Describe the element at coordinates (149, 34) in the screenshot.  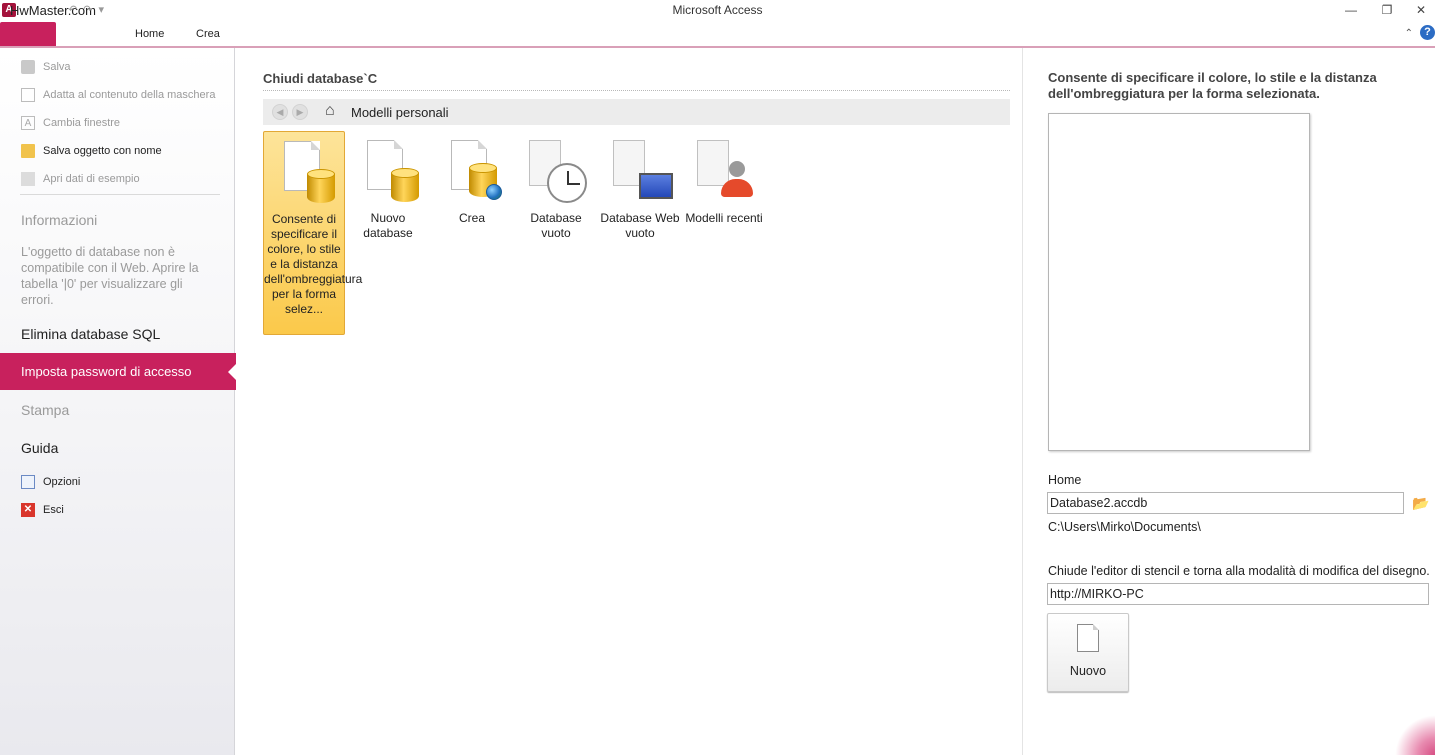
I see `tab-home: Home` at that location.